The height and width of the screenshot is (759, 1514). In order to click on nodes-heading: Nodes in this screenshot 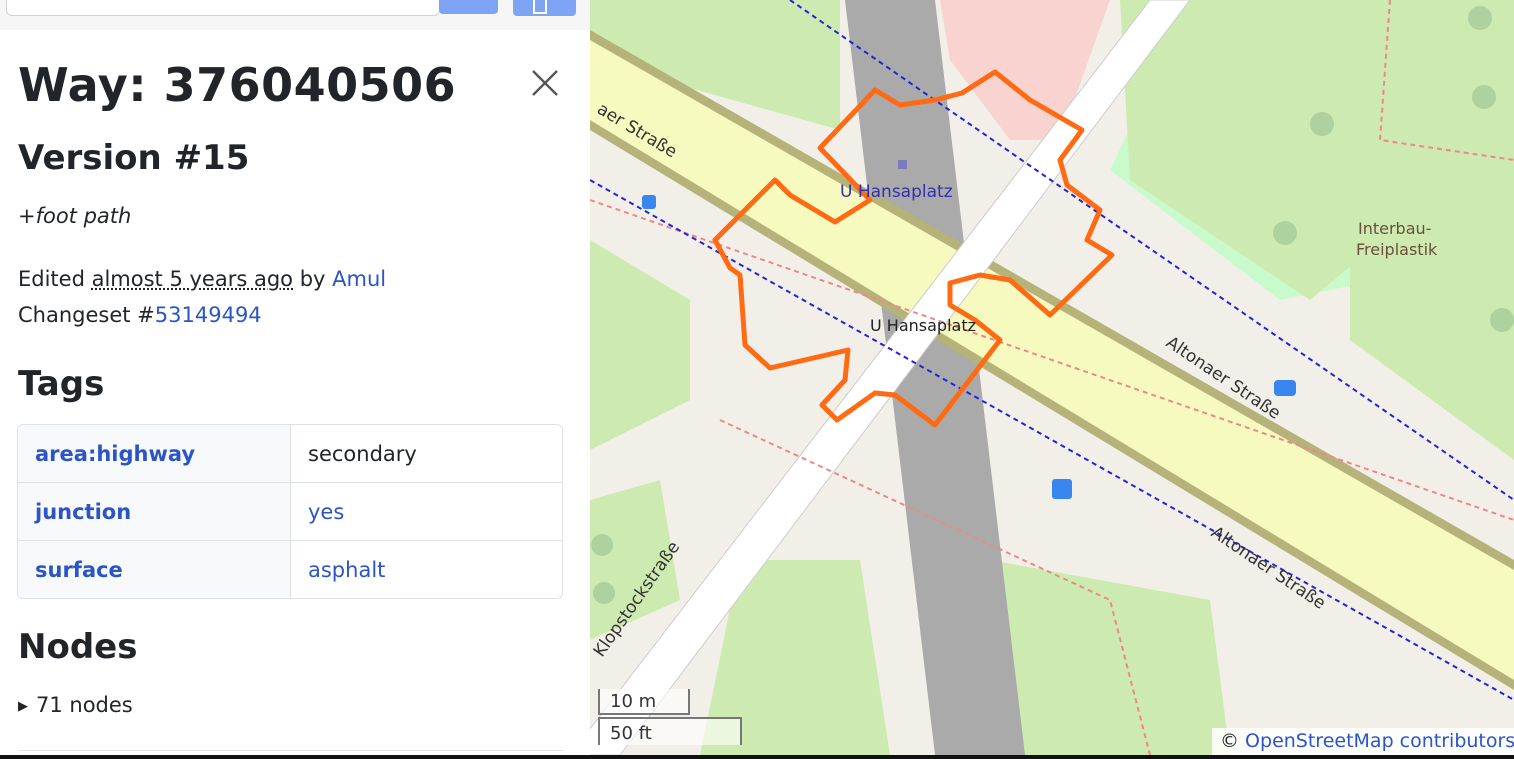, I will do `click(78, 647)`.